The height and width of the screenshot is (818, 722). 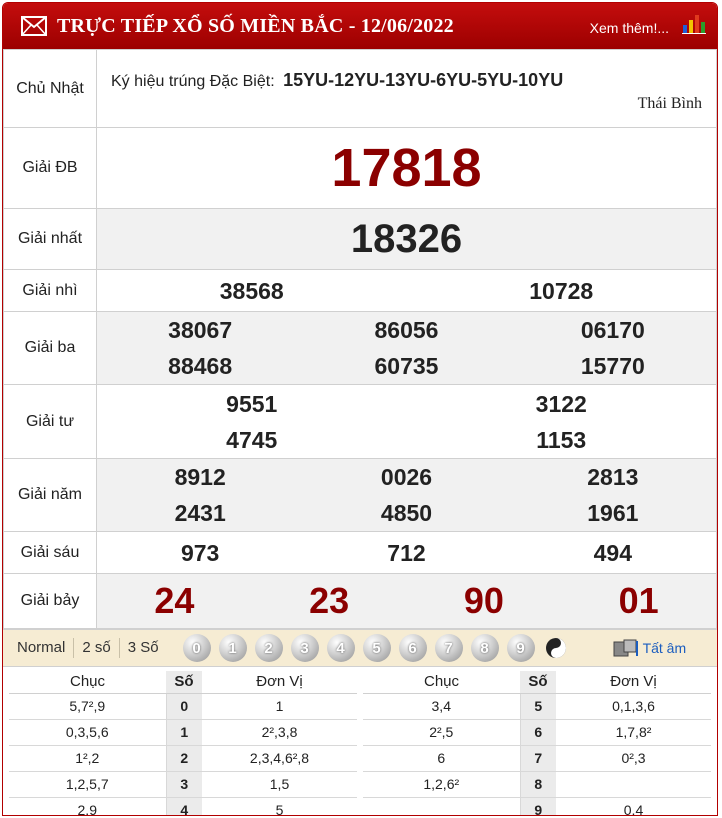 What do you see at coordinates (612, 366) in the screenshot?
I see `prize-number: 15770` at bounding box center [612, 366].